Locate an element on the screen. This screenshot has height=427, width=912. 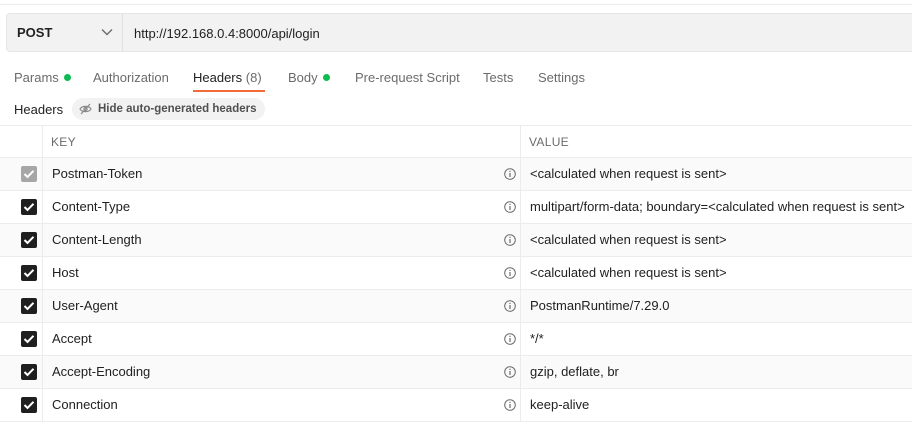
header-key: Content-Type is located at coordinates (91, 206).